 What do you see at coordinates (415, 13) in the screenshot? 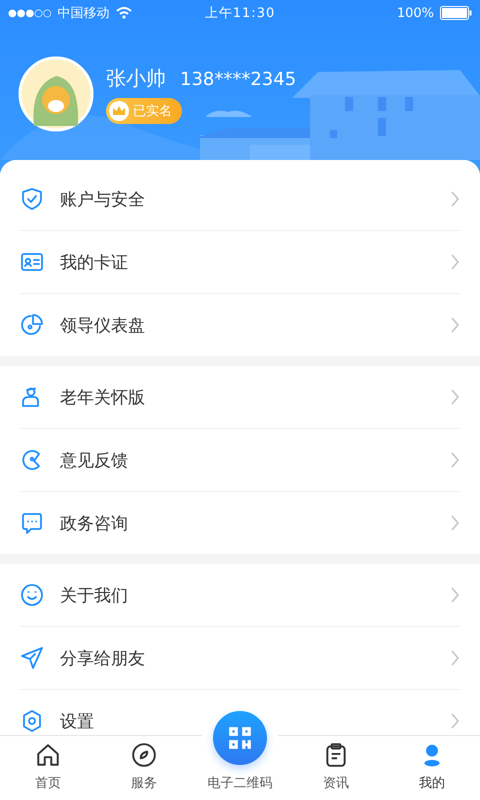
I see `battery-percent: 100%` at bounding box center [415, 13].